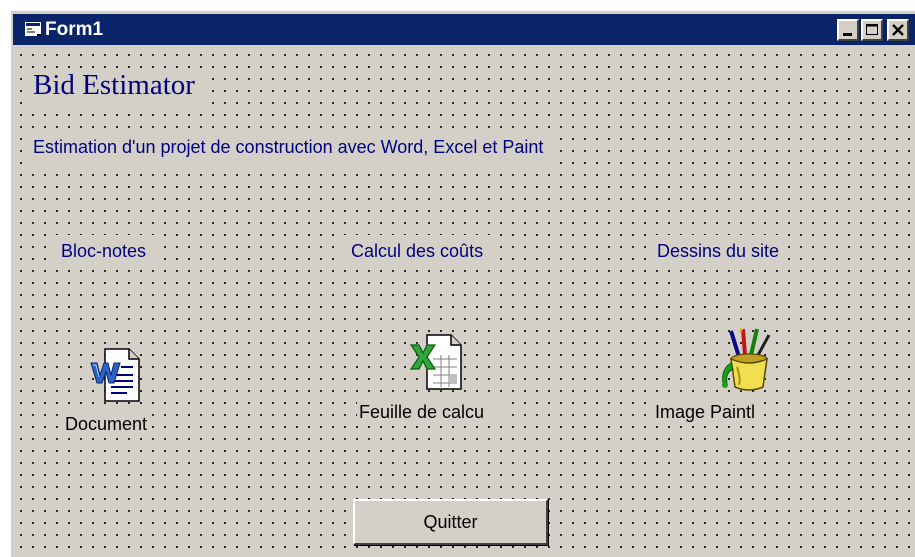 This screenshot has height=557, width=915. Describe the element at coordinates (74, 29) in the screenshot. I see `window-title: Form1` at that location.